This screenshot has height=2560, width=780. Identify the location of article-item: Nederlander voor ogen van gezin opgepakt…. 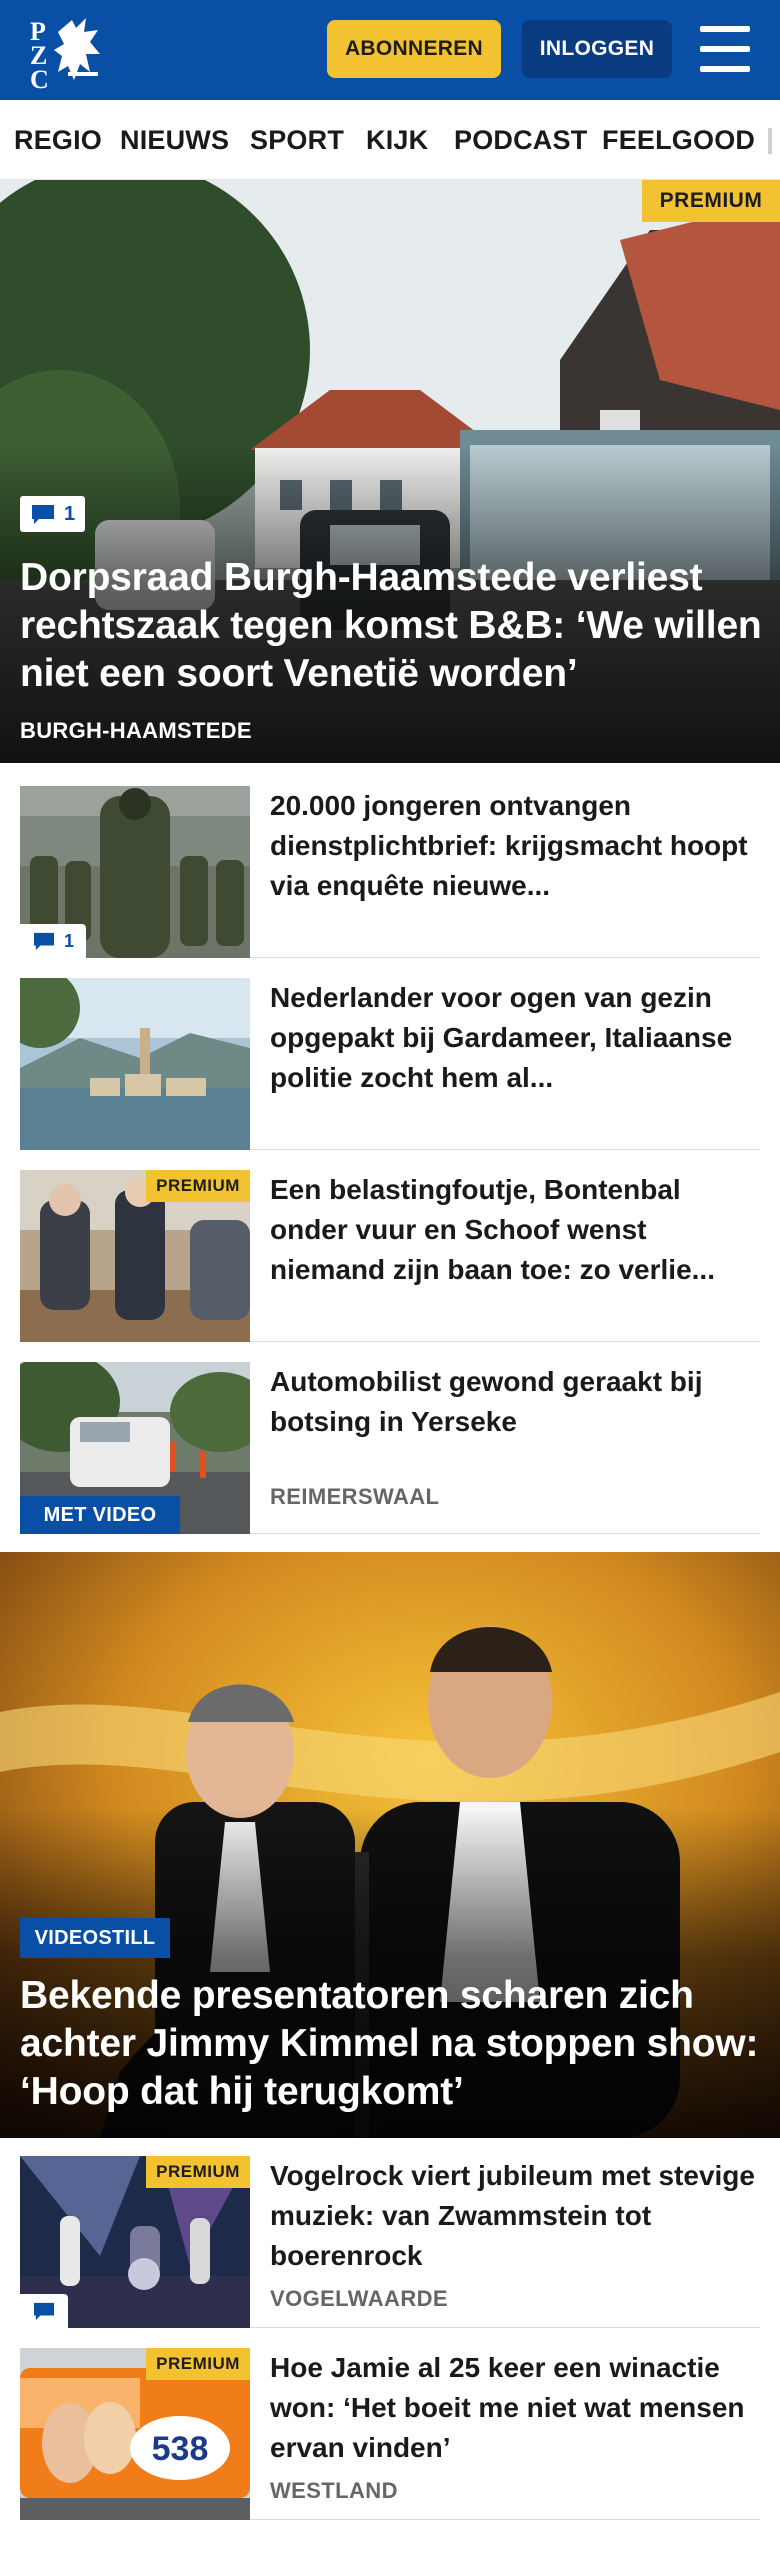
(390, 1064).